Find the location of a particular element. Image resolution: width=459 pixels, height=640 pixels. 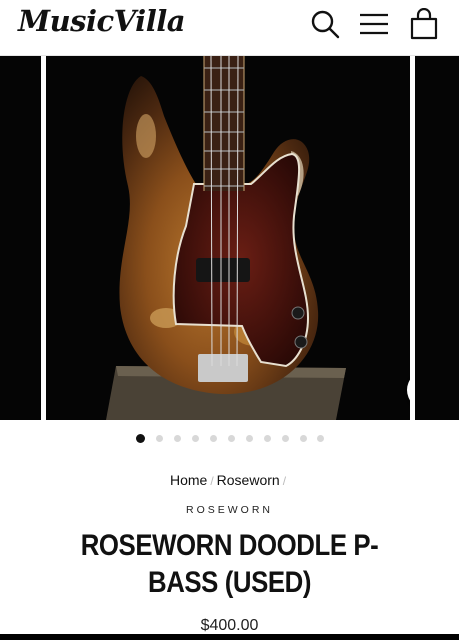

search-icon is located at coordinates (325, 24).